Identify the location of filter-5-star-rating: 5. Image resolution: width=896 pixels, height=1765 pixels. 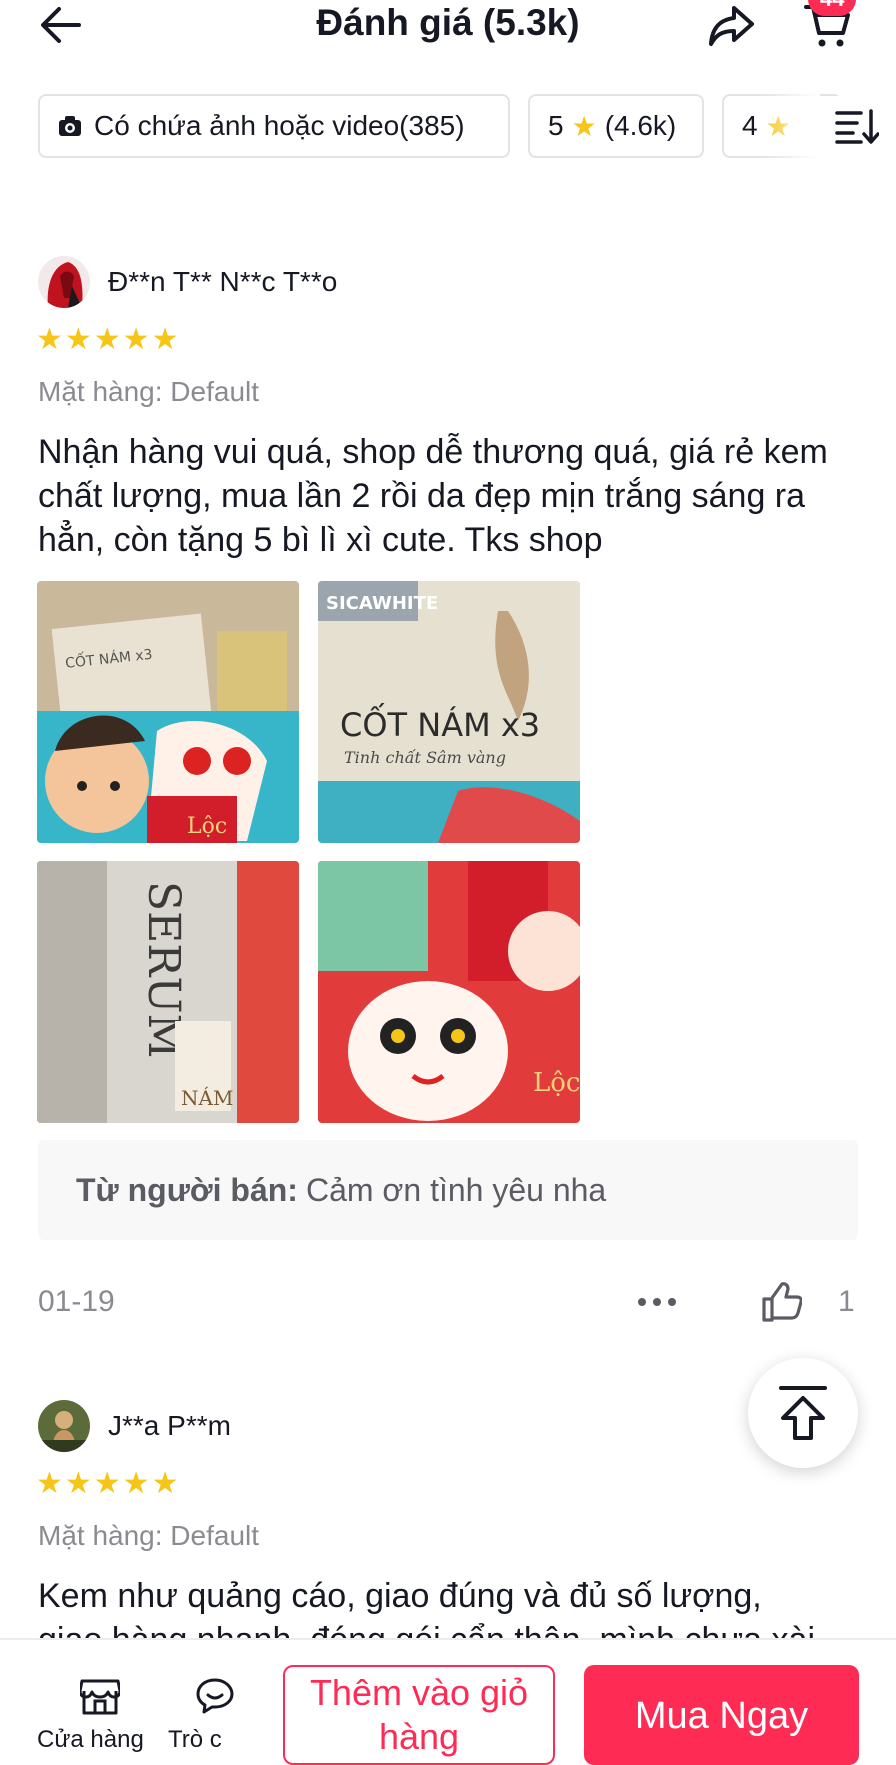
(556, 125).